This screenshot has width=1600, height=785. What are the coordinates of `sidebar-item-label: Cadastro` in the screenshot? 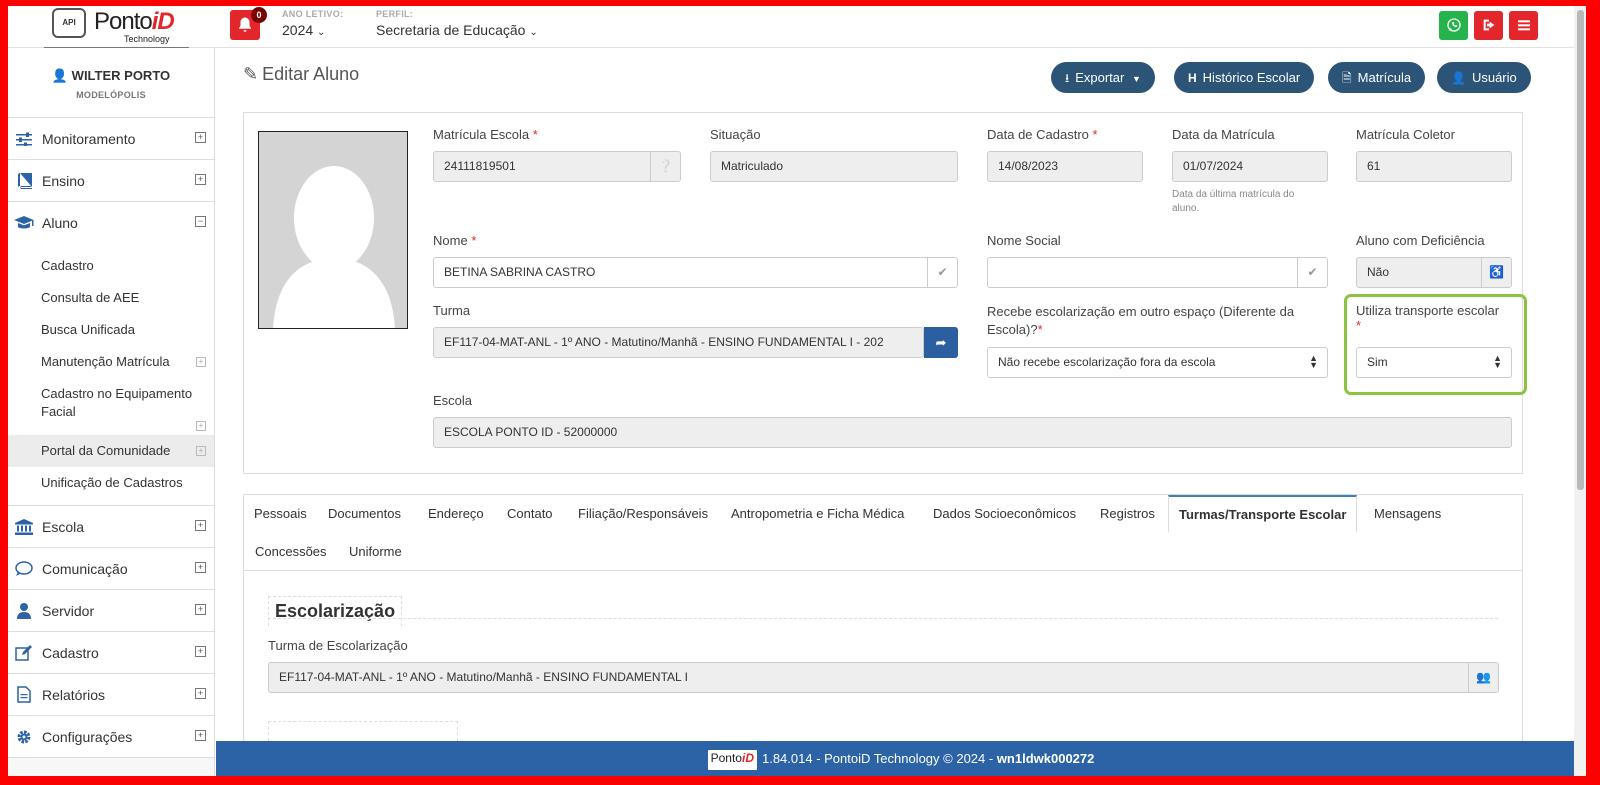 It's located at (70, 652).